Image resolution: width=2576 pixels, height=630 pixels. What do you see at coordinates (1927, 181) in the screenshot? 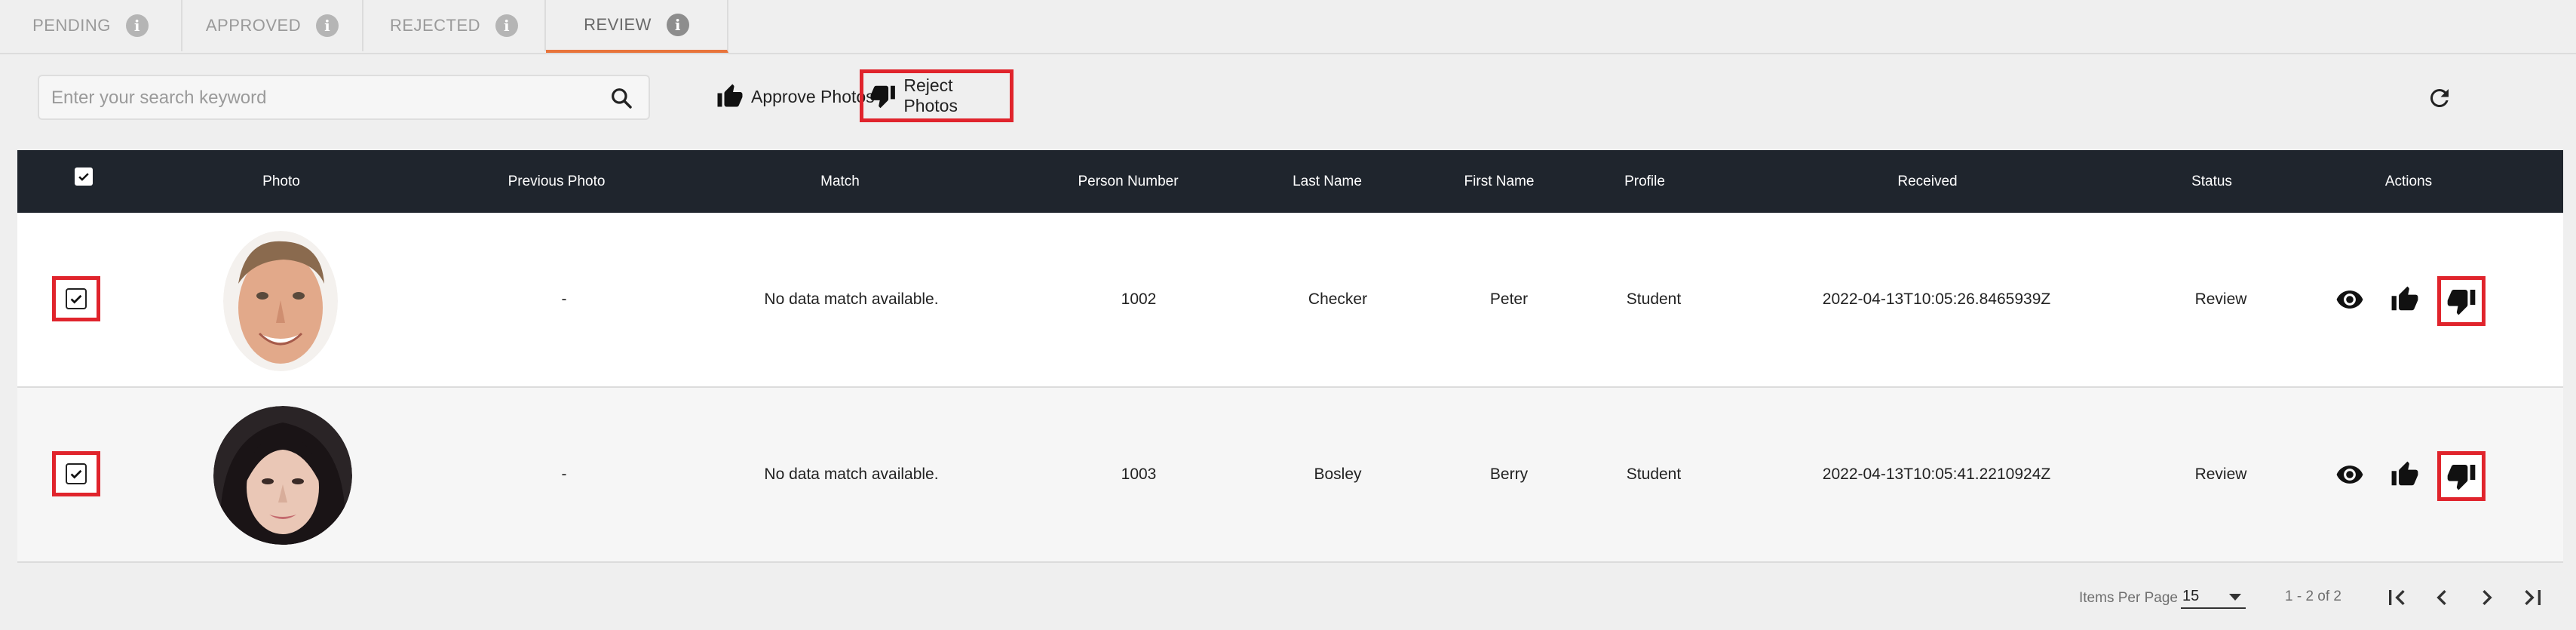
I see `column-header-received: Received` at bounding box center [1927, 181].